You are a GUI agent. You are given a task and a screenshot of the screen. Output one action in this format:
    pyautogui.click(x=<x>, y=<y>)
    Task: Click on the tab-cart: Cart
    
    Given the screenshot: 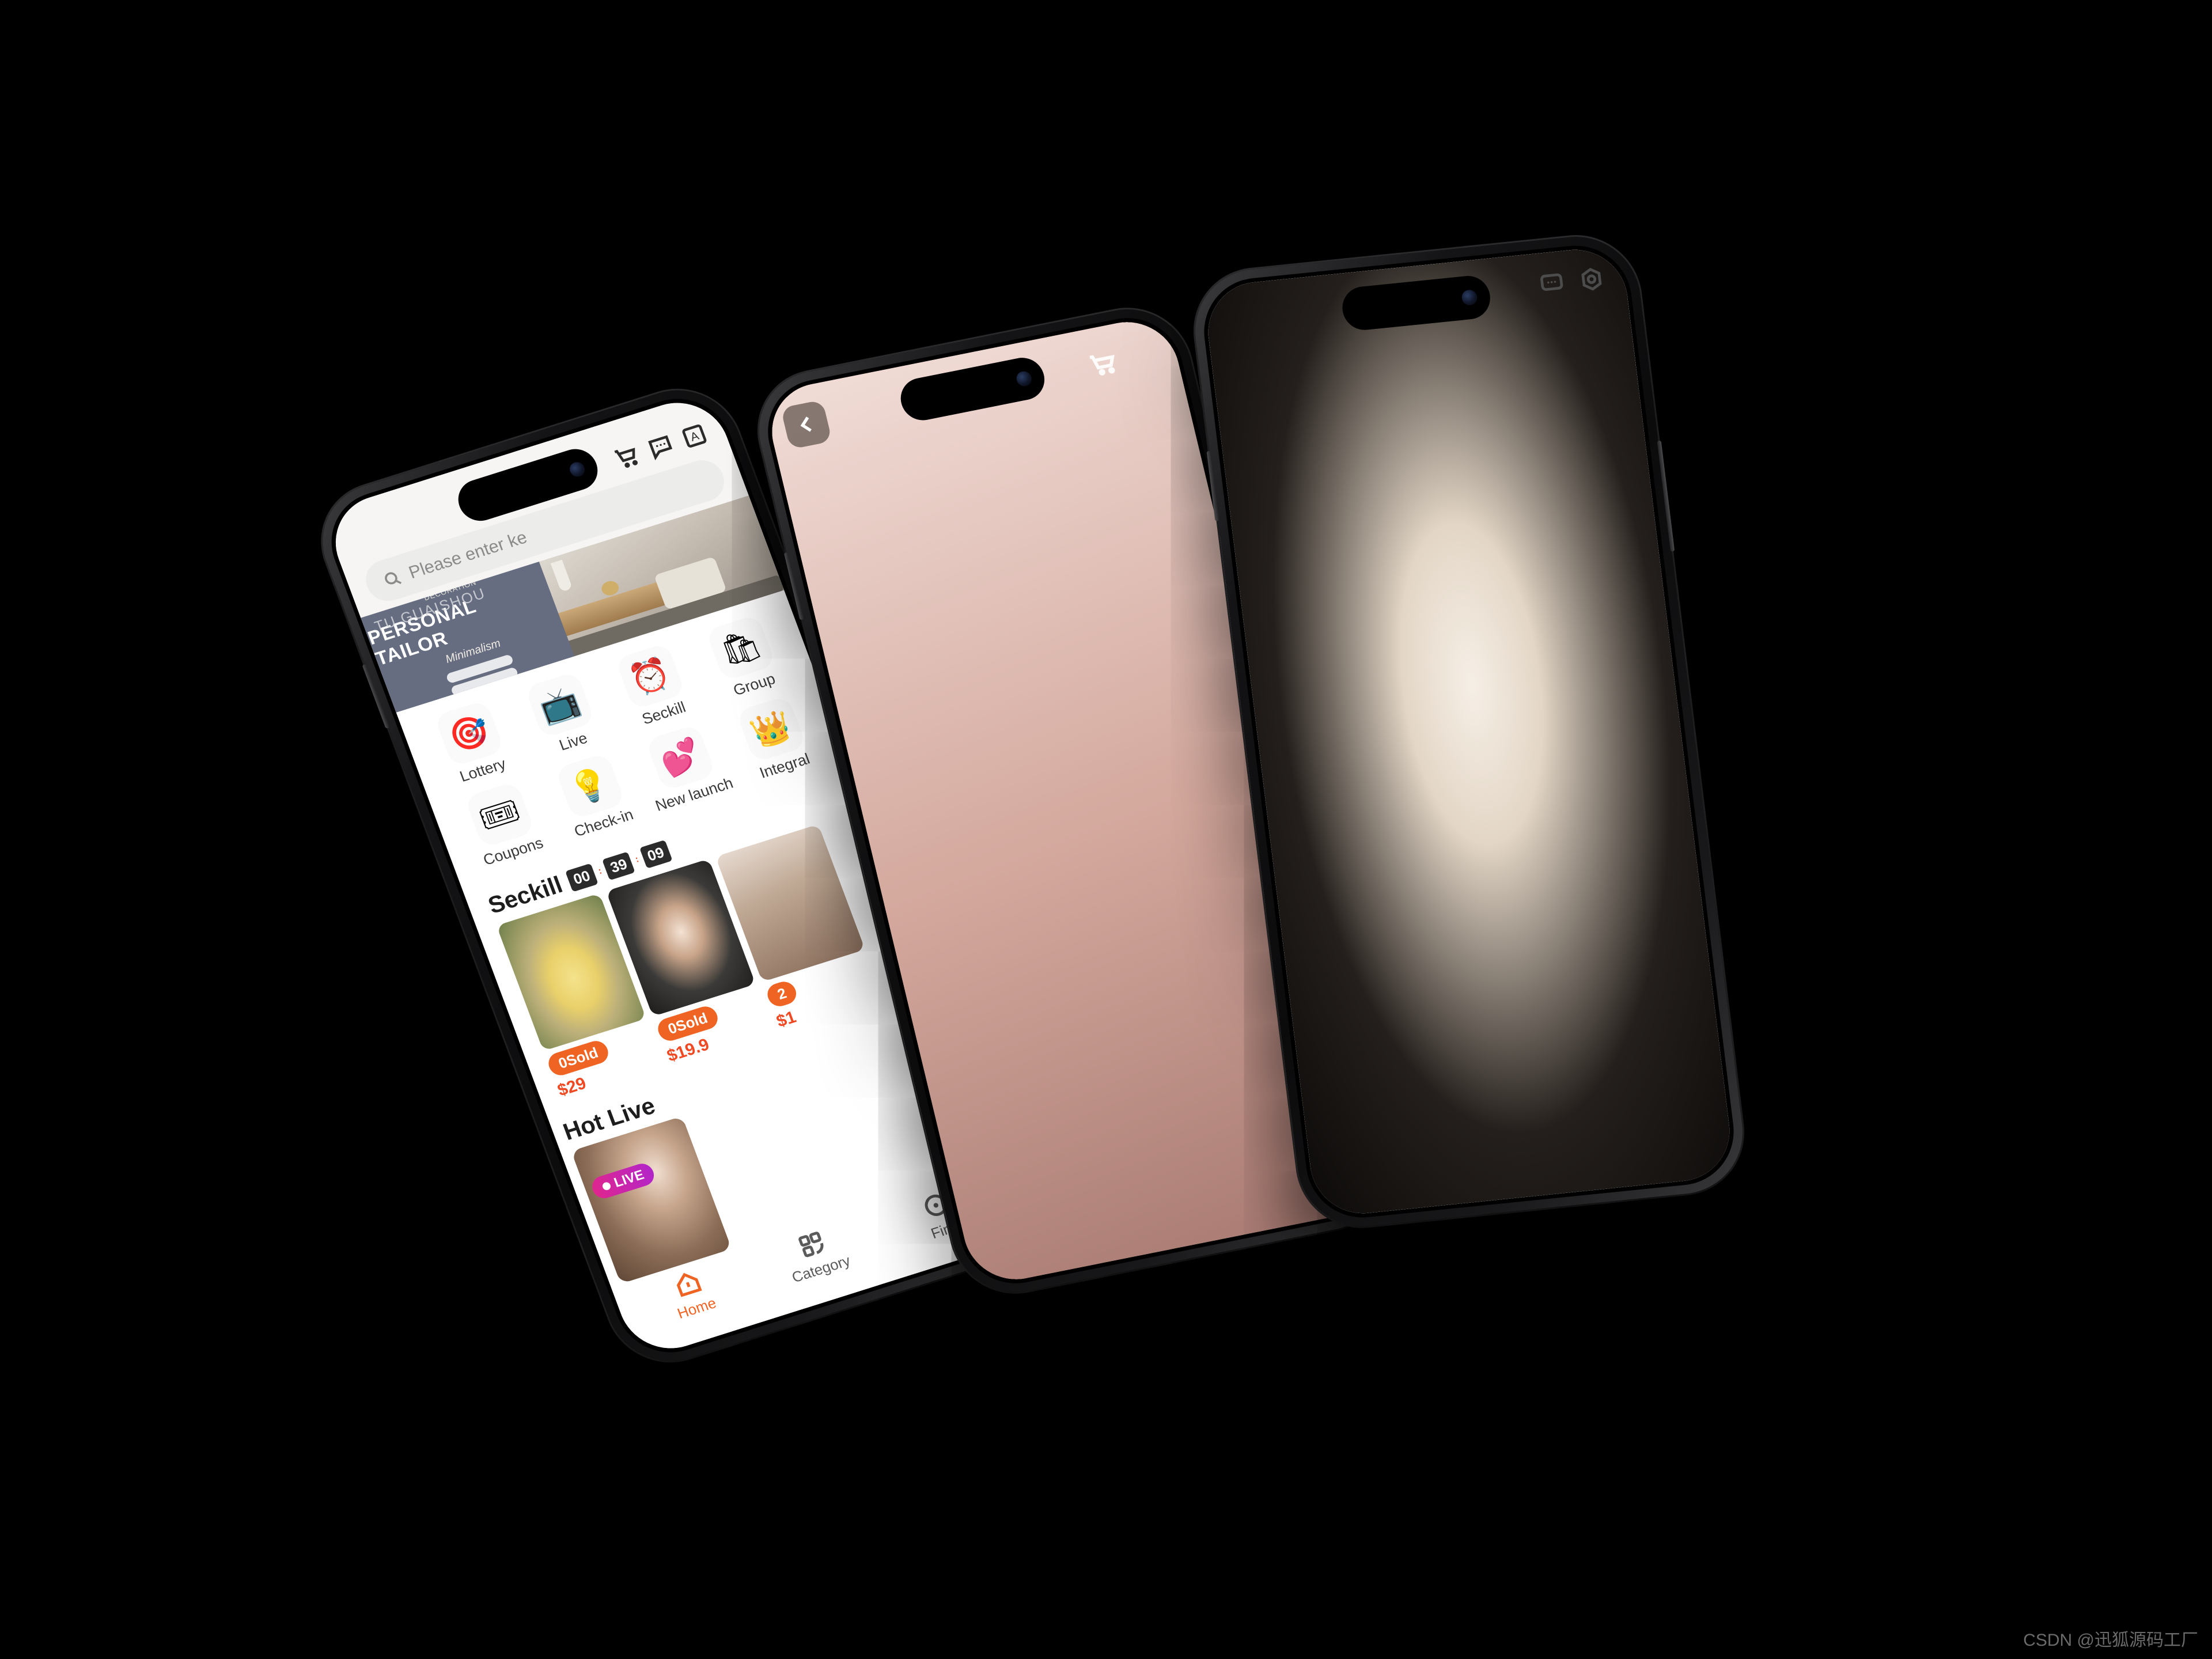 What is the action you would take?
    pyautogui.click(x=1612, y=1210)
    